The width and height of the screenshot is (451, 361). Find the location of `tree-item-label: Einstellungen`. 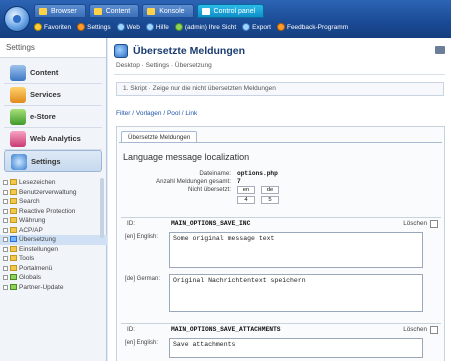

tree-item-label: Einstellungen is located at coordinates (39, 249).